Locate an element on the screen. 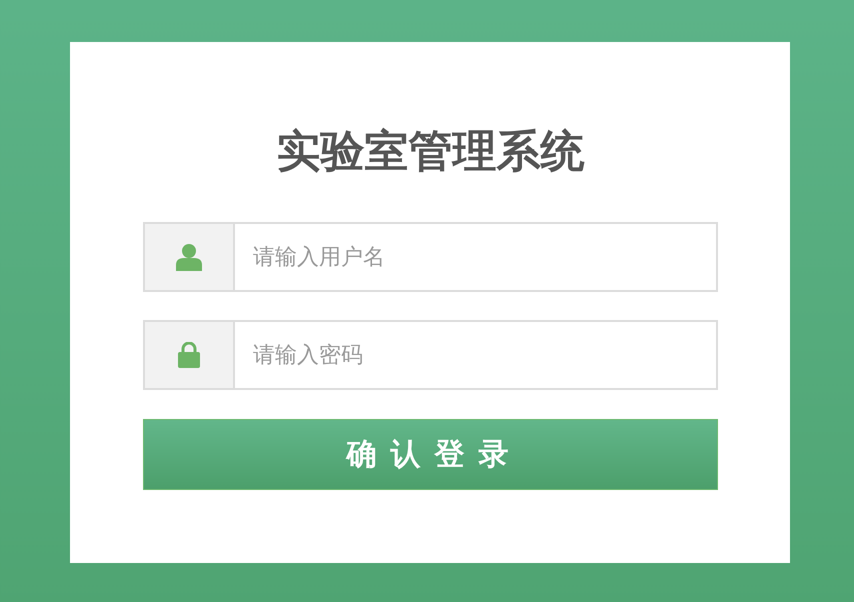 The image size is (854, 602). text-input: 请输入密码 is located at coordinates (475, 355).